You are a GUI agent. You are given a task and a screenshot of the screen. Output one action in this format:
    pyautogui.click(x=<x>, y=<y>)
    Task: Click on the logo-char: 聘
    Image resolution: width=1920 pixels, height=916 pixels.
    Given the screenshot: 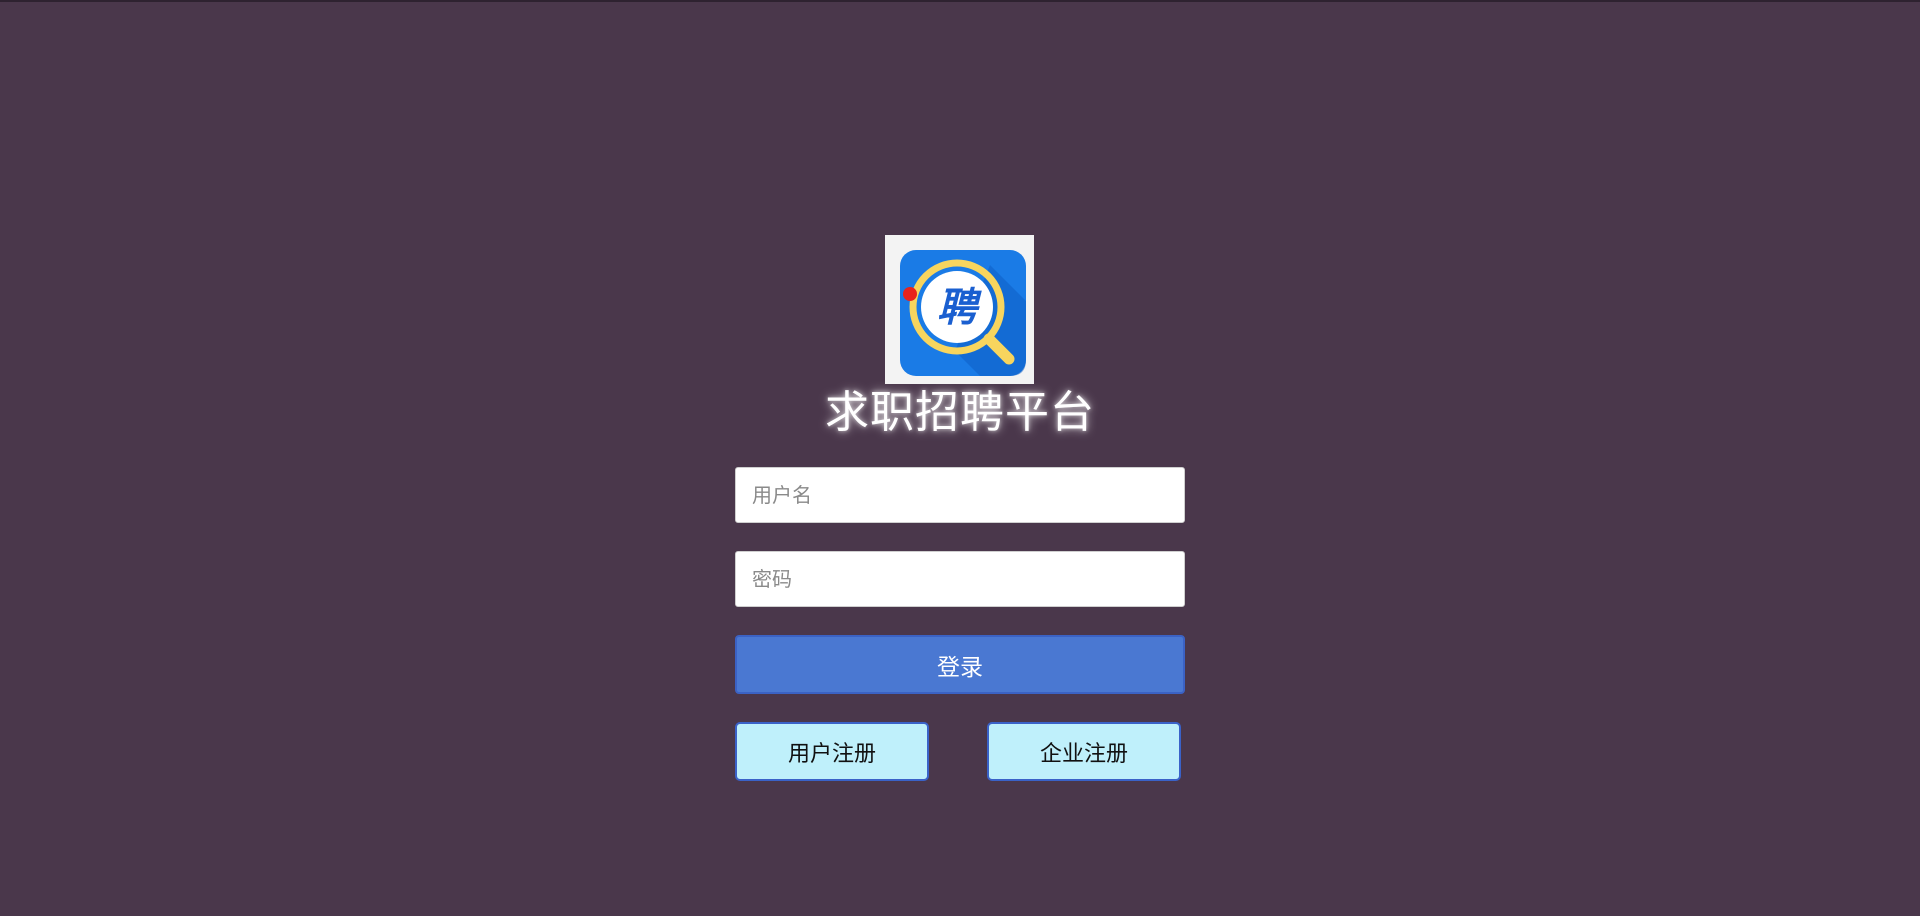 What is the action you would take?
    pyautogui.click(x=959, y=308)
    